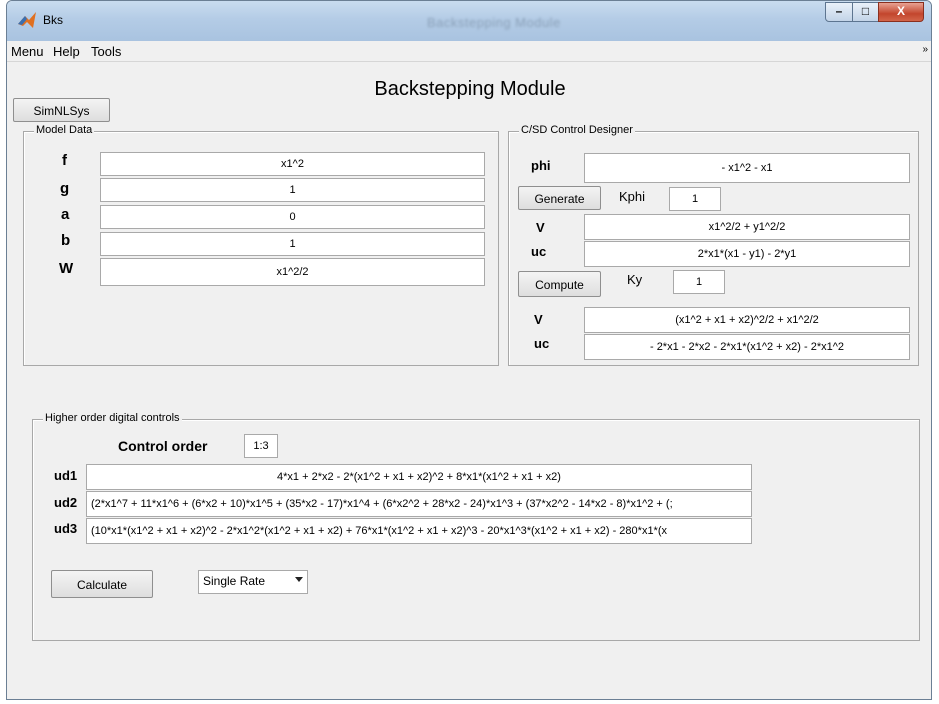 The height and width of the screenshot is (704, 939). Describe the element at coordinates (299, 579) in the screenshot. I see `chevron-down-icon` at that location.